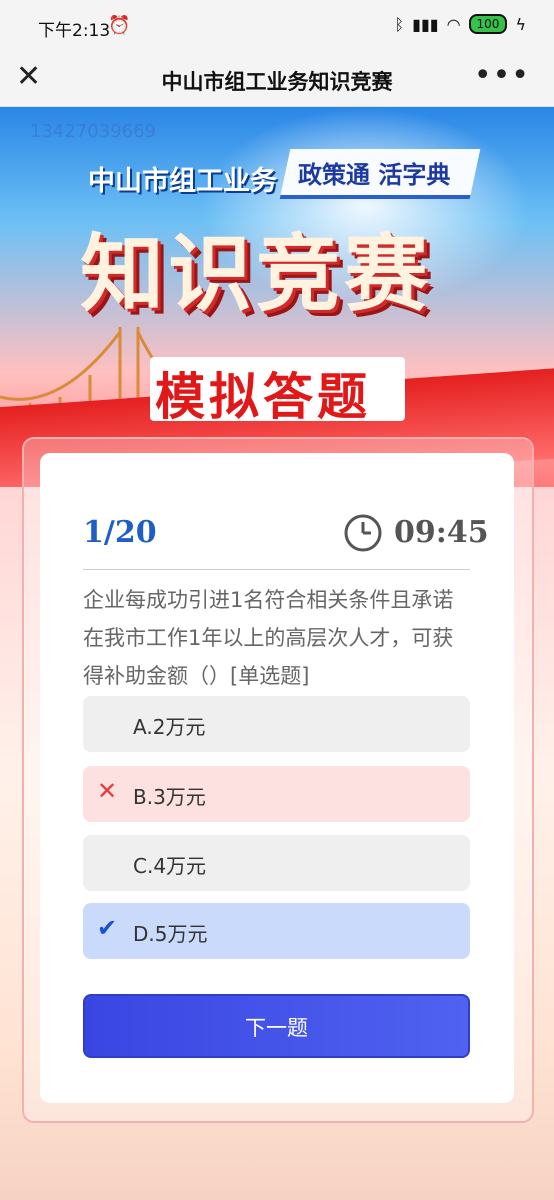  What do you see at coordinates (374, 175) in the screenshot?
I see `banner-tag: 政策通 活字典` at bounding box center [374, 175].